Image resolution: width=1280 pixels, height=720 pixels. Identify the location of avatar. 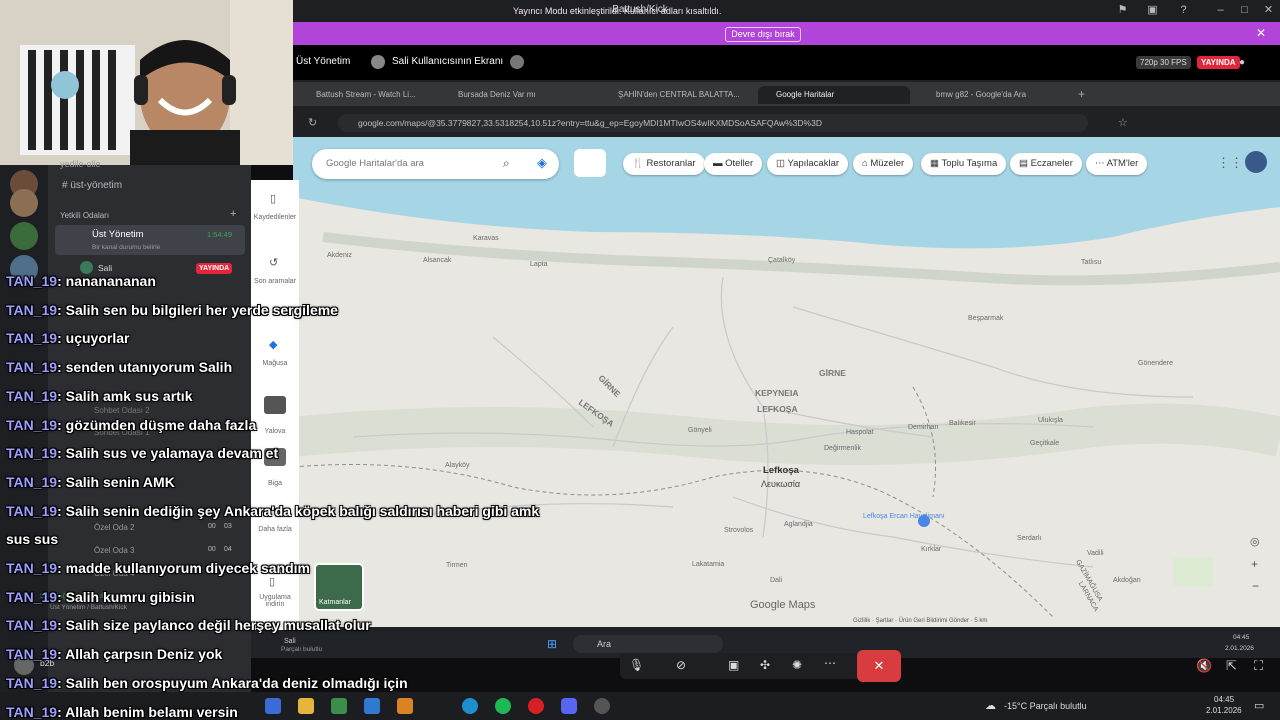
(1256, 162).